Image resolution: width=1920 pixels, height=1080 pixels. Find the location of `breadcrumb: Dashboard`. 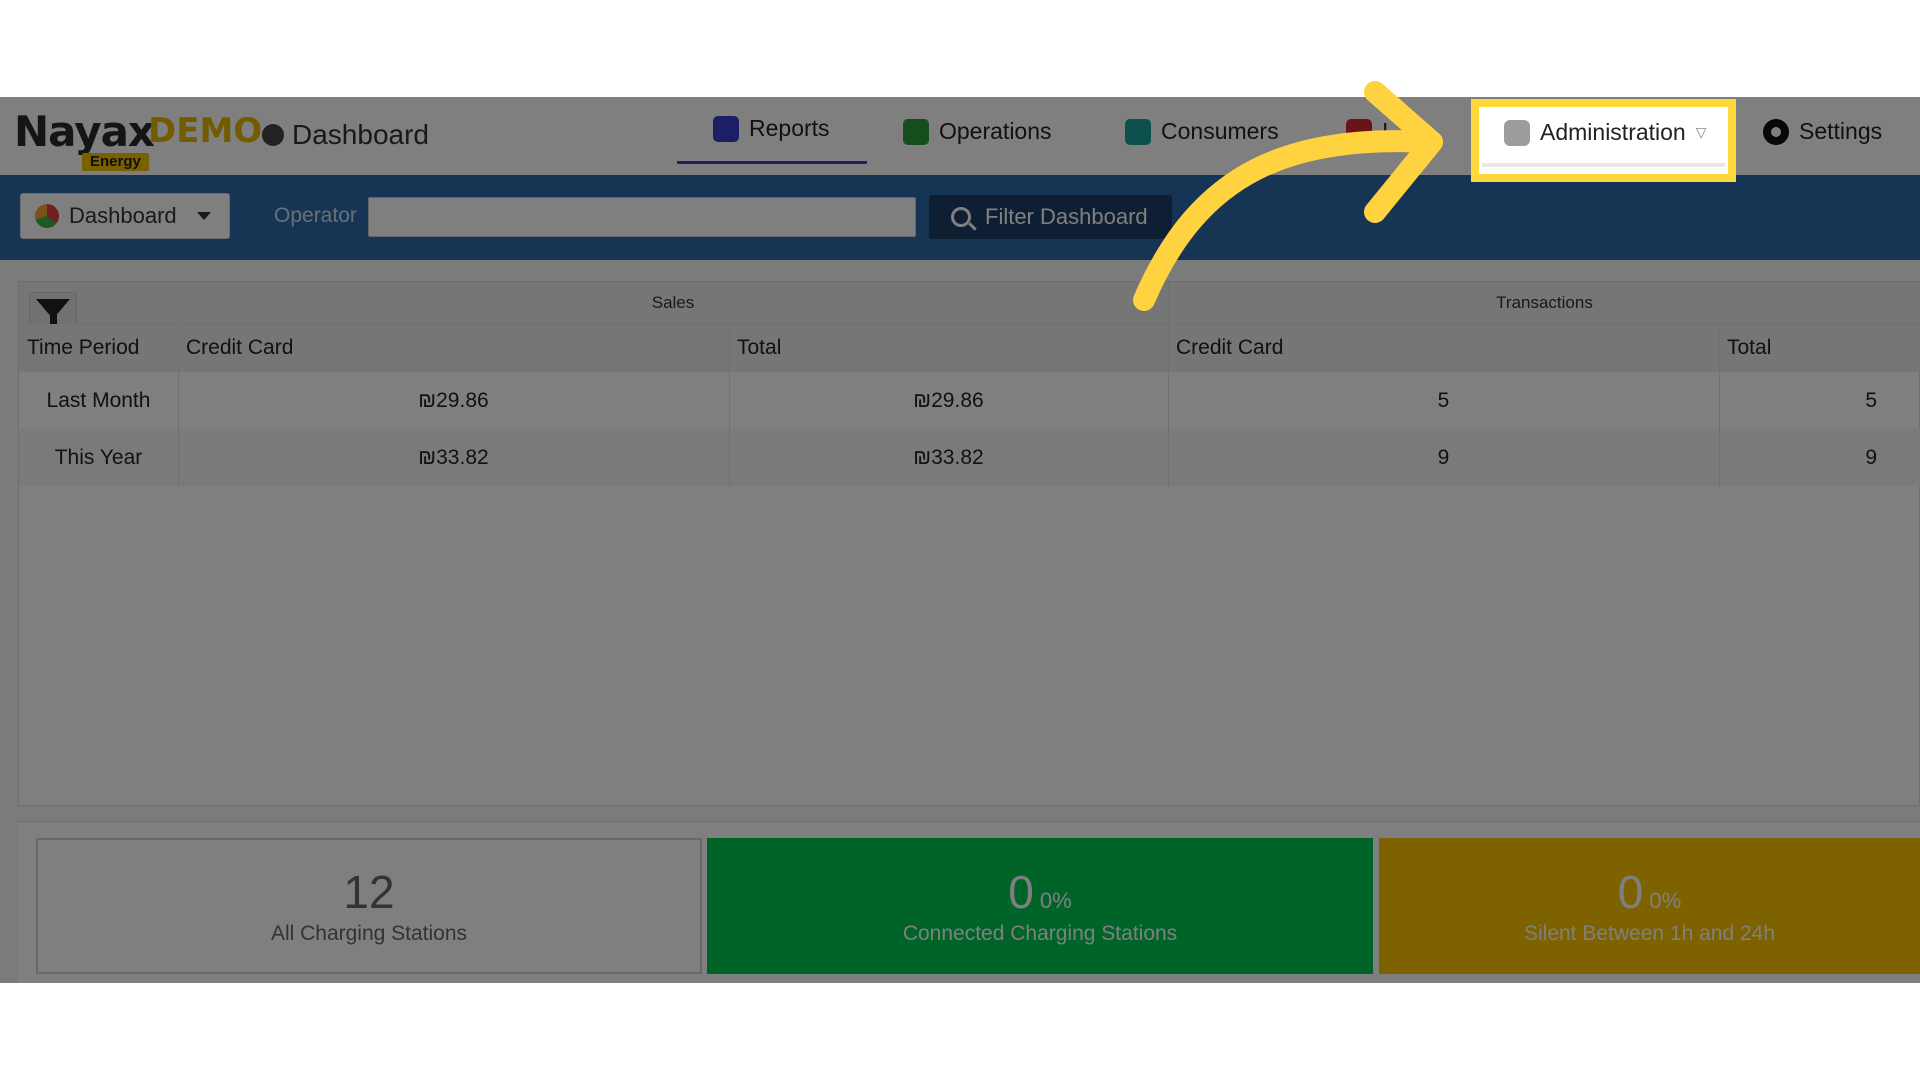

breadcrumb: Dashboard is located at coordinates (345, 135).